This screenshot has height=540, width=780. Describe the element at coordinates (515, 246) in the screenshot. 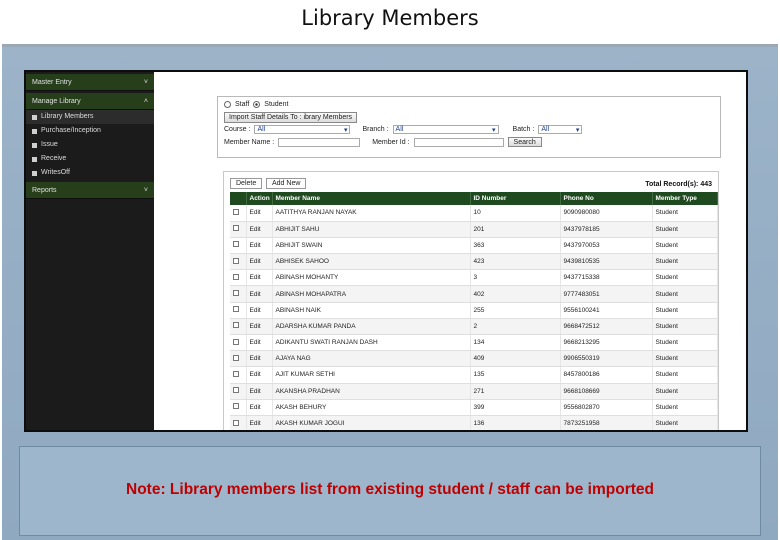

I see `id-number: 363` at that location.